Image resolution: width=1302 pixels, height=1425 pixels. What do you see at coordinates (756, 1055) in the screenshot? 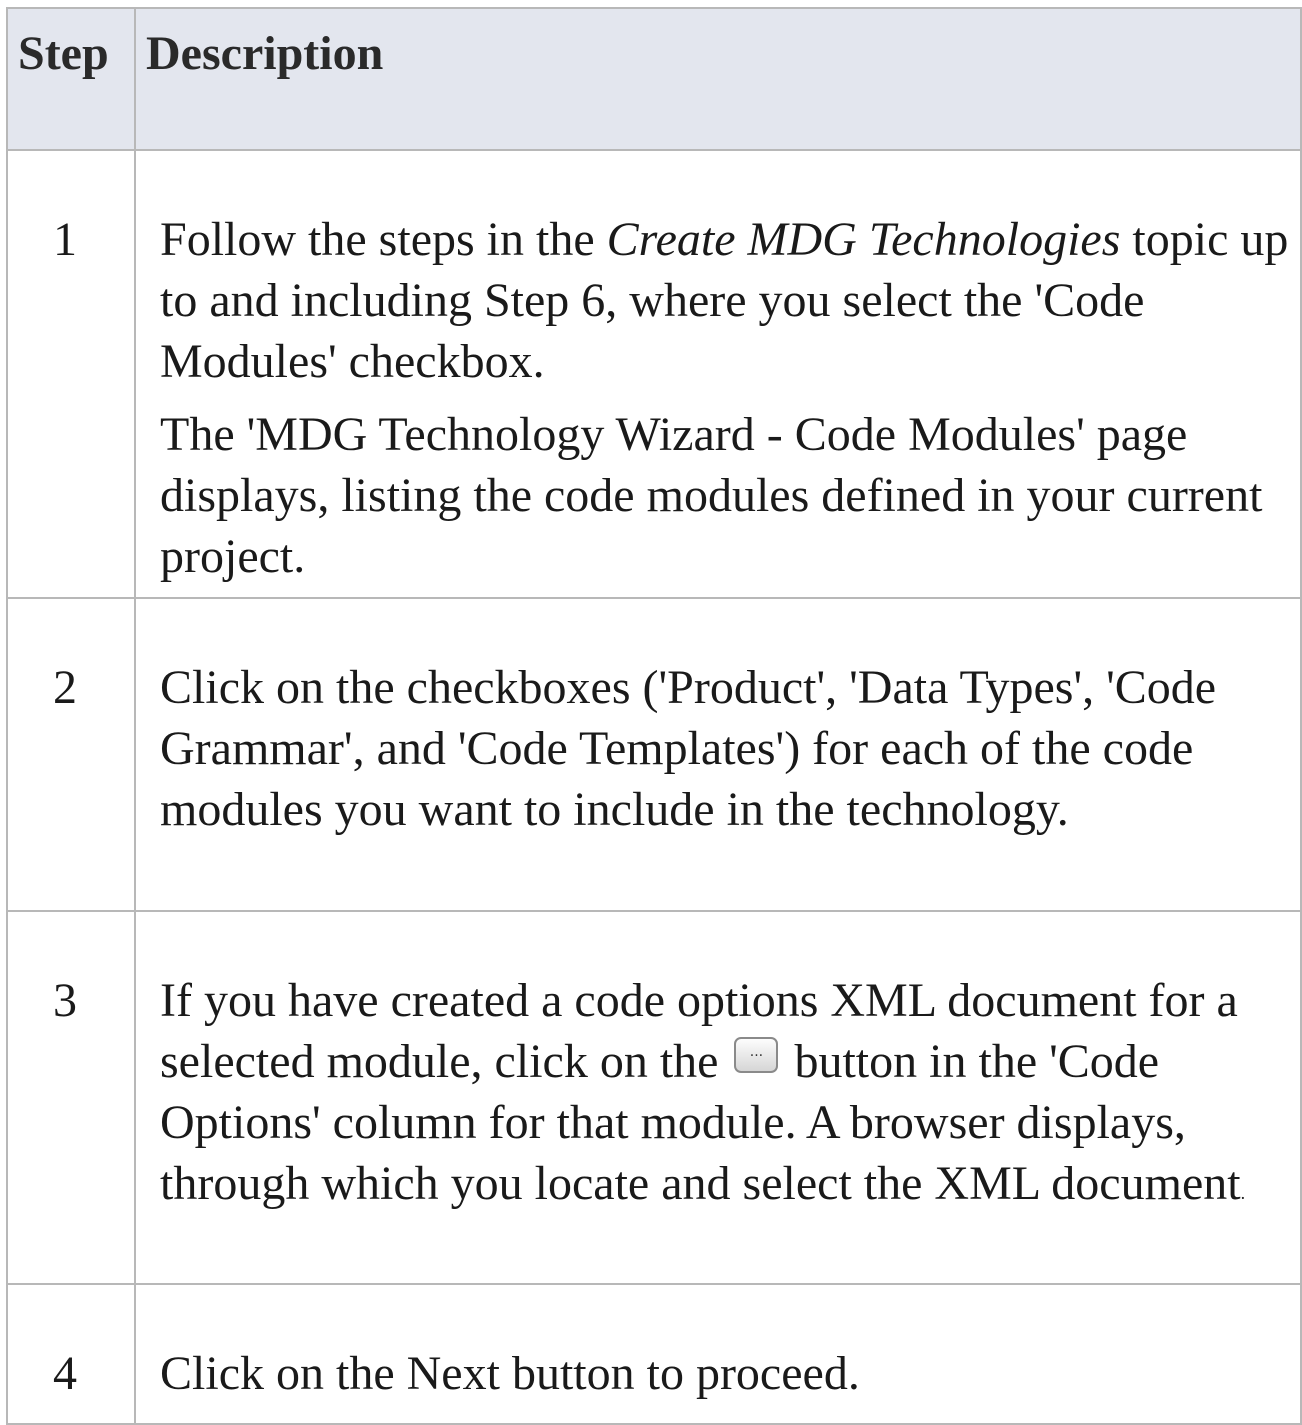
I see `ellipsis-button-icon` at bounding box center [756, 1055].